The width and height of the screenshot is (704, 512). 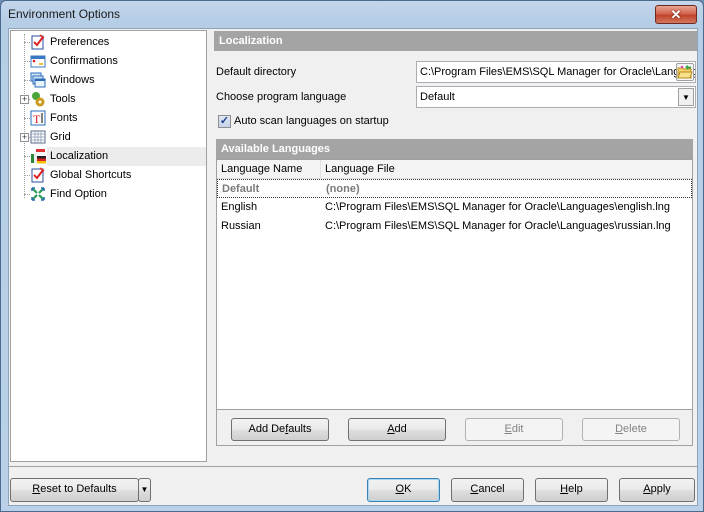 What do you see at coordinates (108, 137) in the screenshot?
I see `sidebar-item-grid: + Grid` at bounding box center [108, 137].